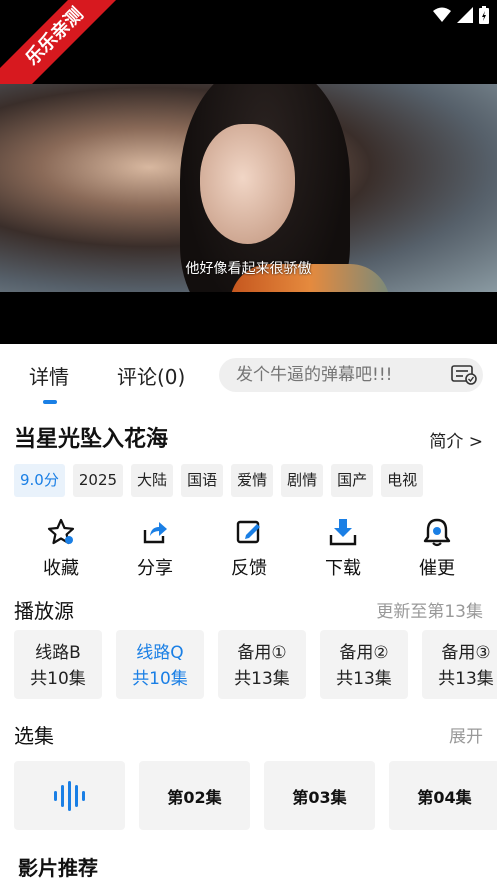 Image resolution: width=497 pixels, height=885 pixels. I want to click on tag-list: 9.0分 2025 大陆 国语 爱情 剧情 国产 电视, so click(219, 480).